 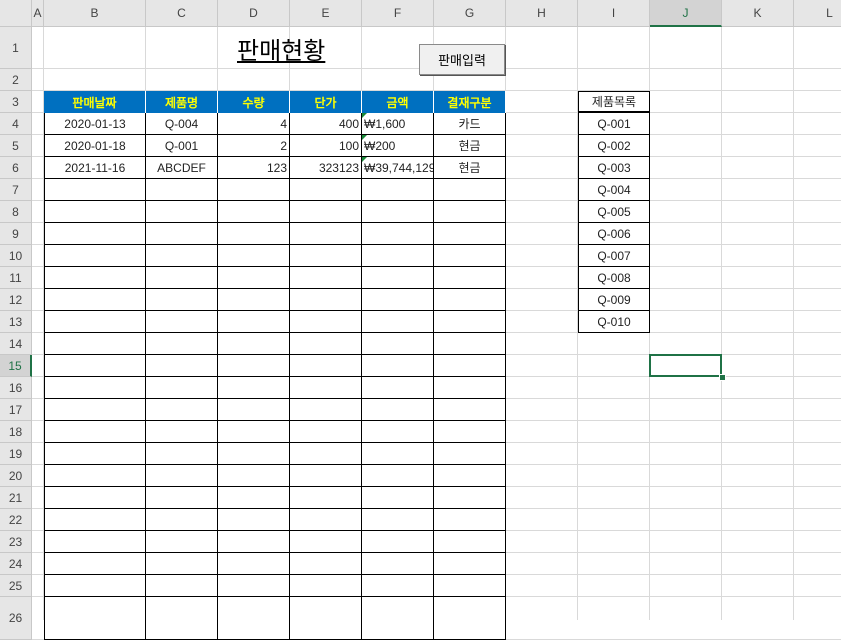 I want to click on table-data-cell: 123, so click(x=254, y=168).